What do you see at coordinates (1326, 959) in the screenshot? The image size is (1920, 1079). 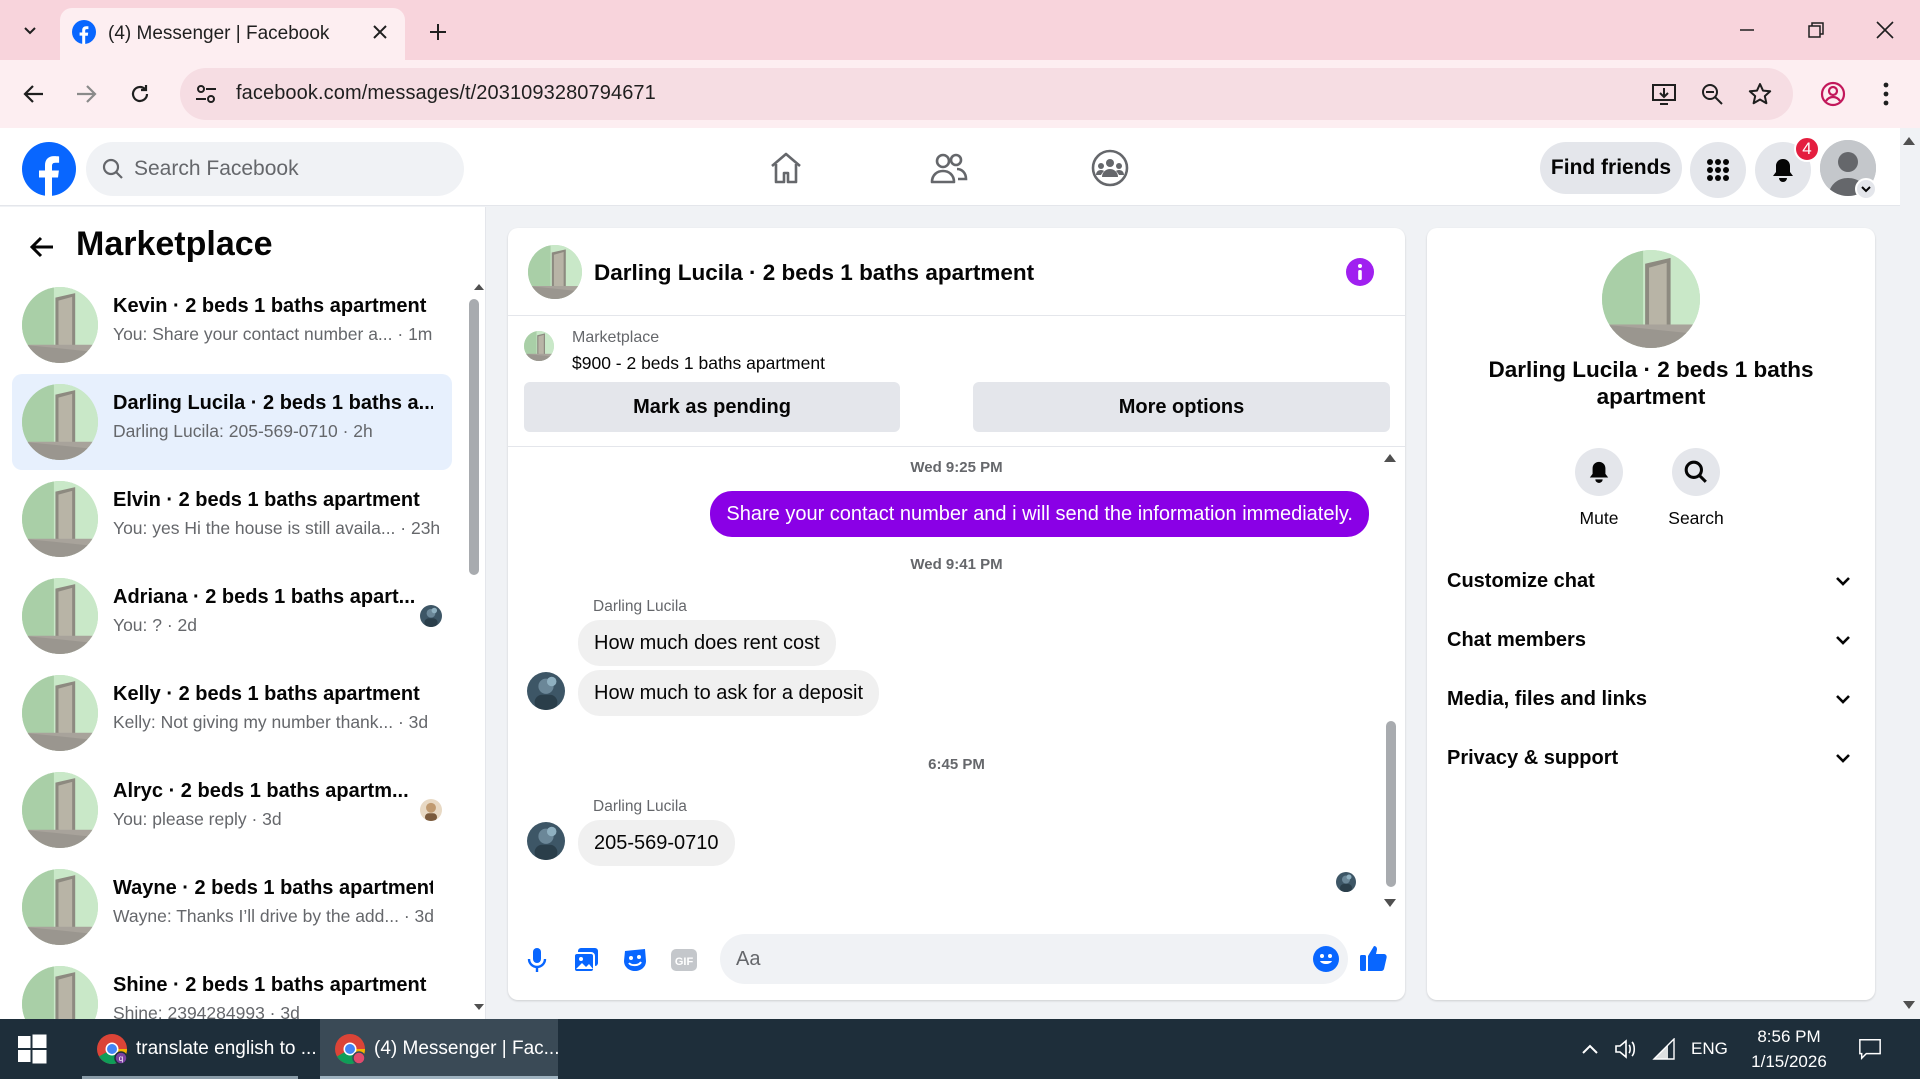 I see `emoji-icon` at bounding box center [1326, 959].